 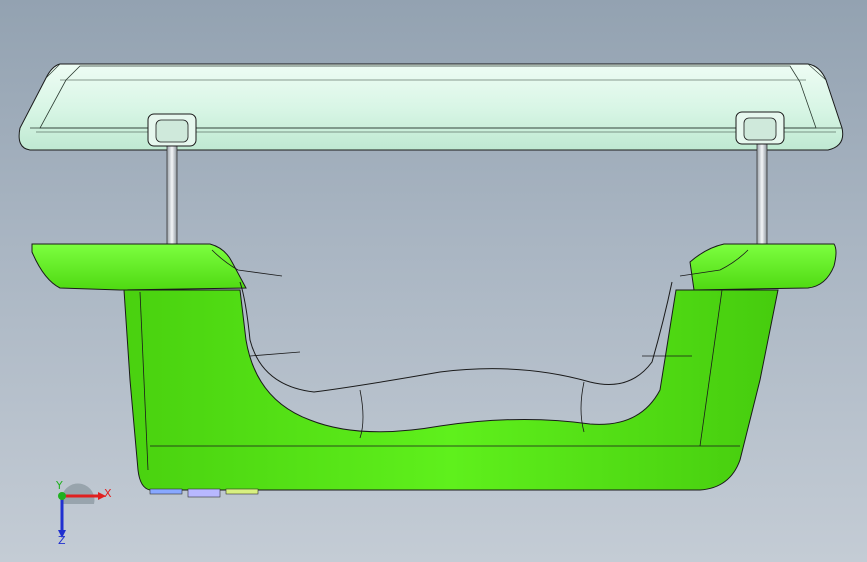 What do you see at coordinates (62, 540) in the screenshot?
I see `z-axis-label: Z` at bounding box center [62, 540].